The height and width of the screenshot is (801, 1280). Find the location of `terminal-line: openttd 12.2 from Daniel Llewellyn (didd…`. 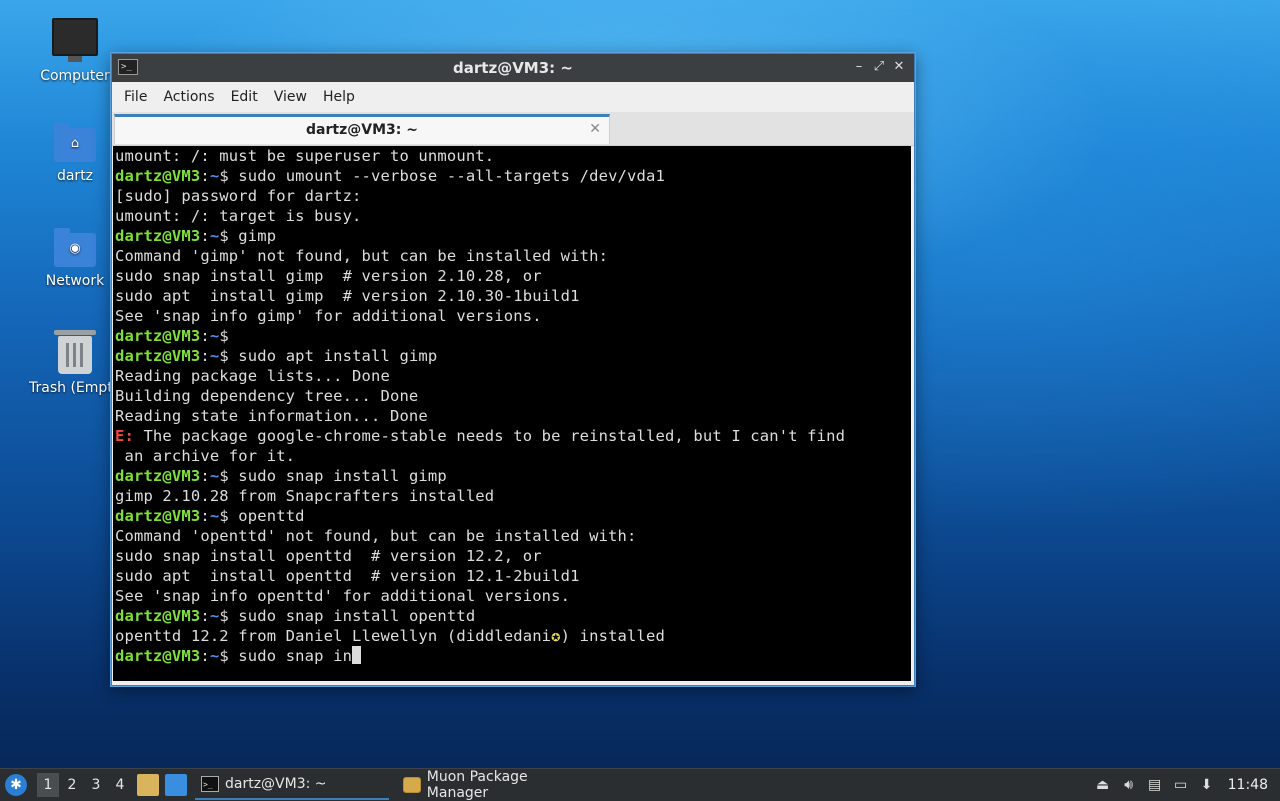

terminal-line: openttd 12.2 from Daniel Llewellyn (didd… is located at coordinates (513, 636).